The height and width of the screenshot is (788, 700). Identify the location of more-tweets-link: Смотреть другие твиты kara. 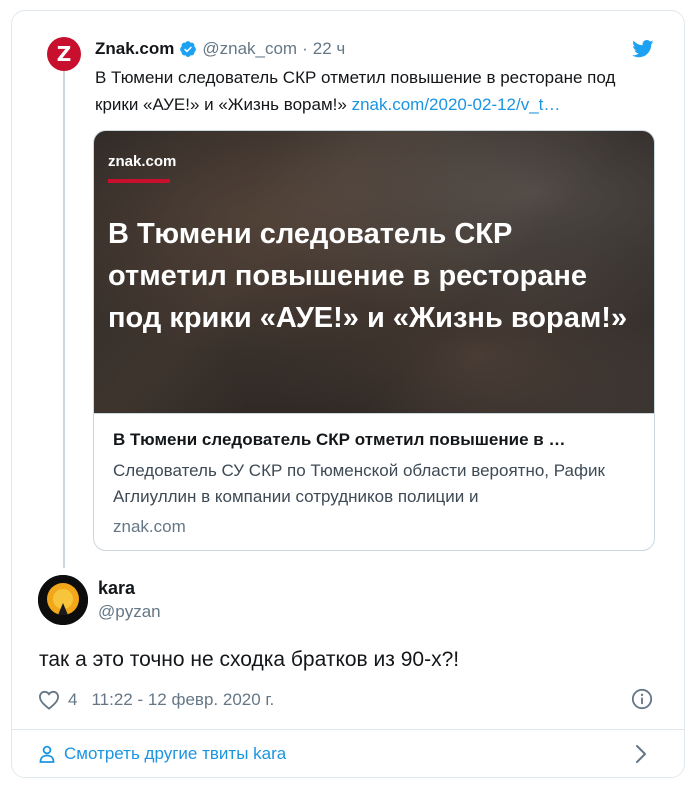
(162, 754).